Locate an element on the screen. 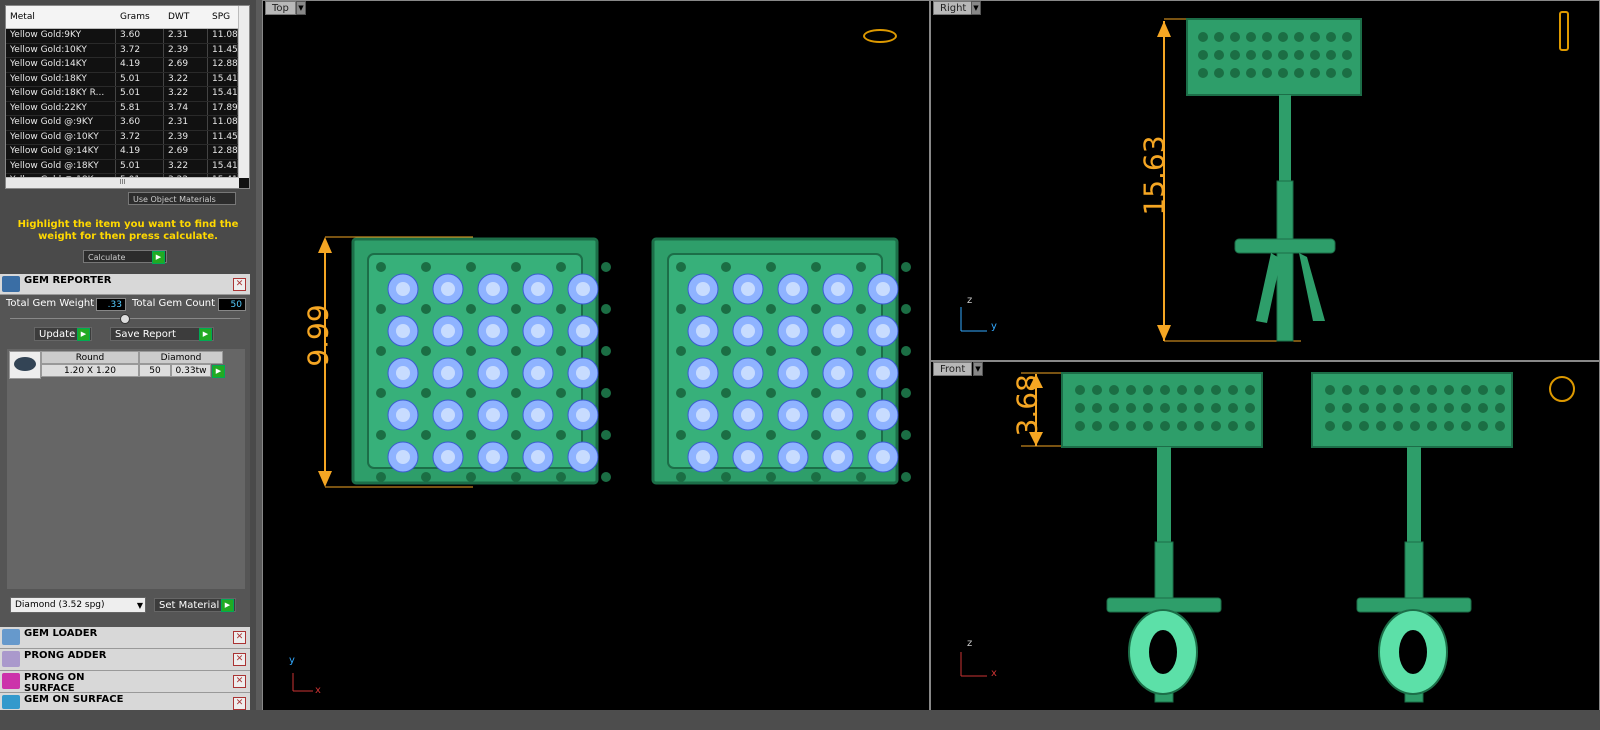  gem-shape: Round is located at coordinates (90, 357).